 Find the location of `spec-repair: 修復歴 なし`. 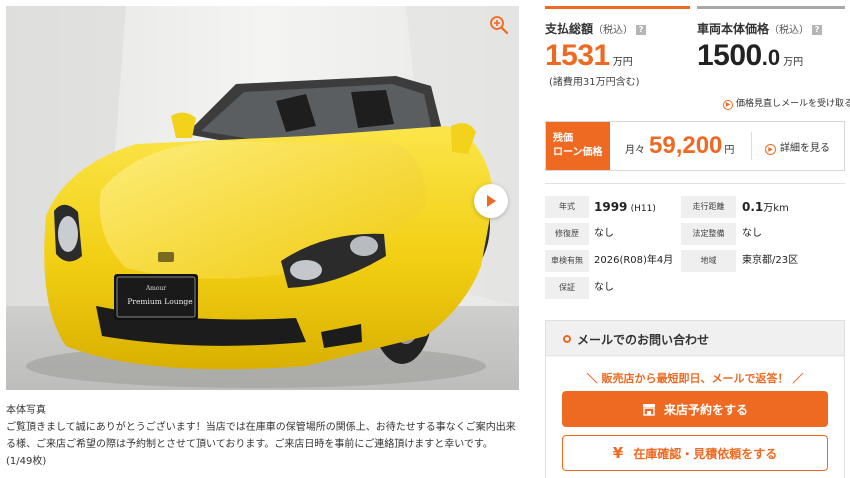

spec-repair: 修復歴 なし is located at coordinates (615, 235).